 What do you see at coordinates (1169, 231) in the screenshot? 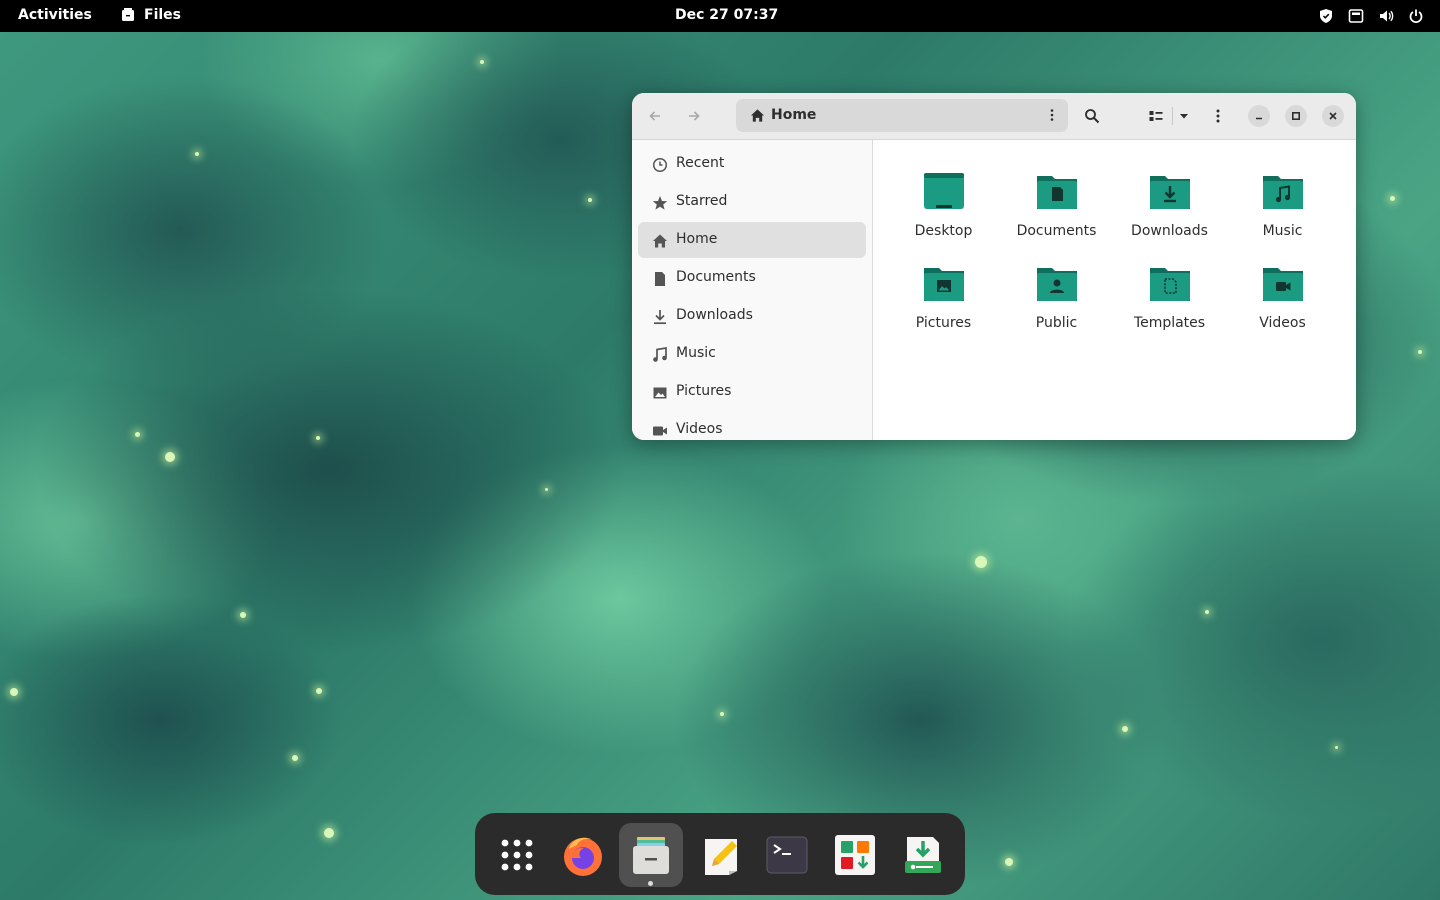
I see `folder-label: Downloads` at bounding box center [1169, 231].